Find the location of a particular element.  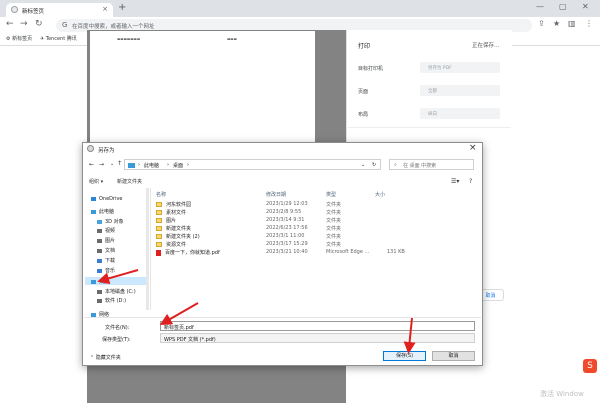

arrow-to-desktop is located at coordinates (118, 277).